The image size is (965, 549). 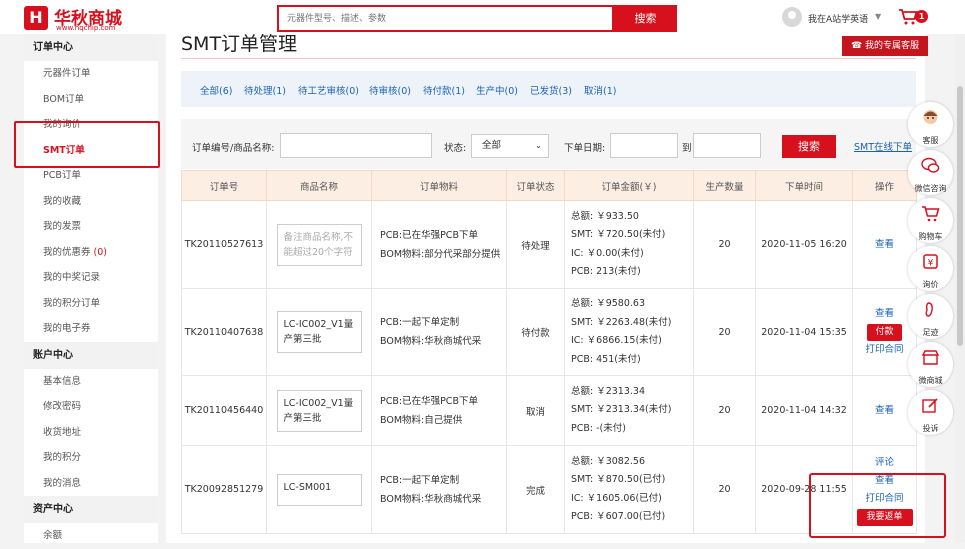 I want to click on status-filter-label: 状态:, so click(x=455, y=148).